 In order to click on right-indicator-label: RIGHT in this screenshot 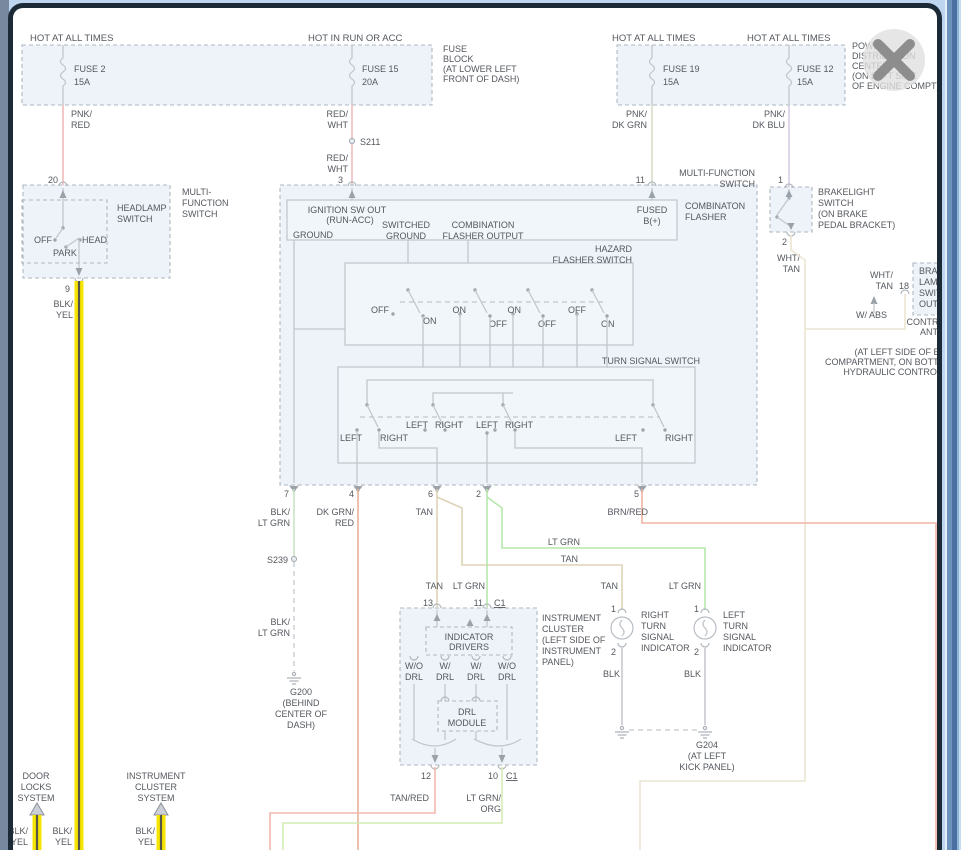, I will do `click(655, 615)`.